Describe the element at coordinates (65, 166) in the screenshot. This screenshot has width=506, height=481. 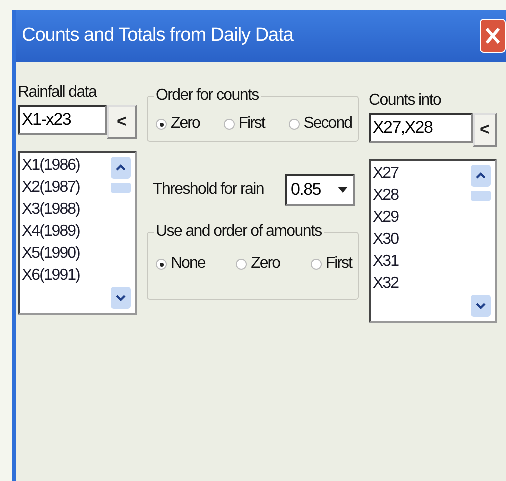
I see `list-item: X1(1986)` at that location.